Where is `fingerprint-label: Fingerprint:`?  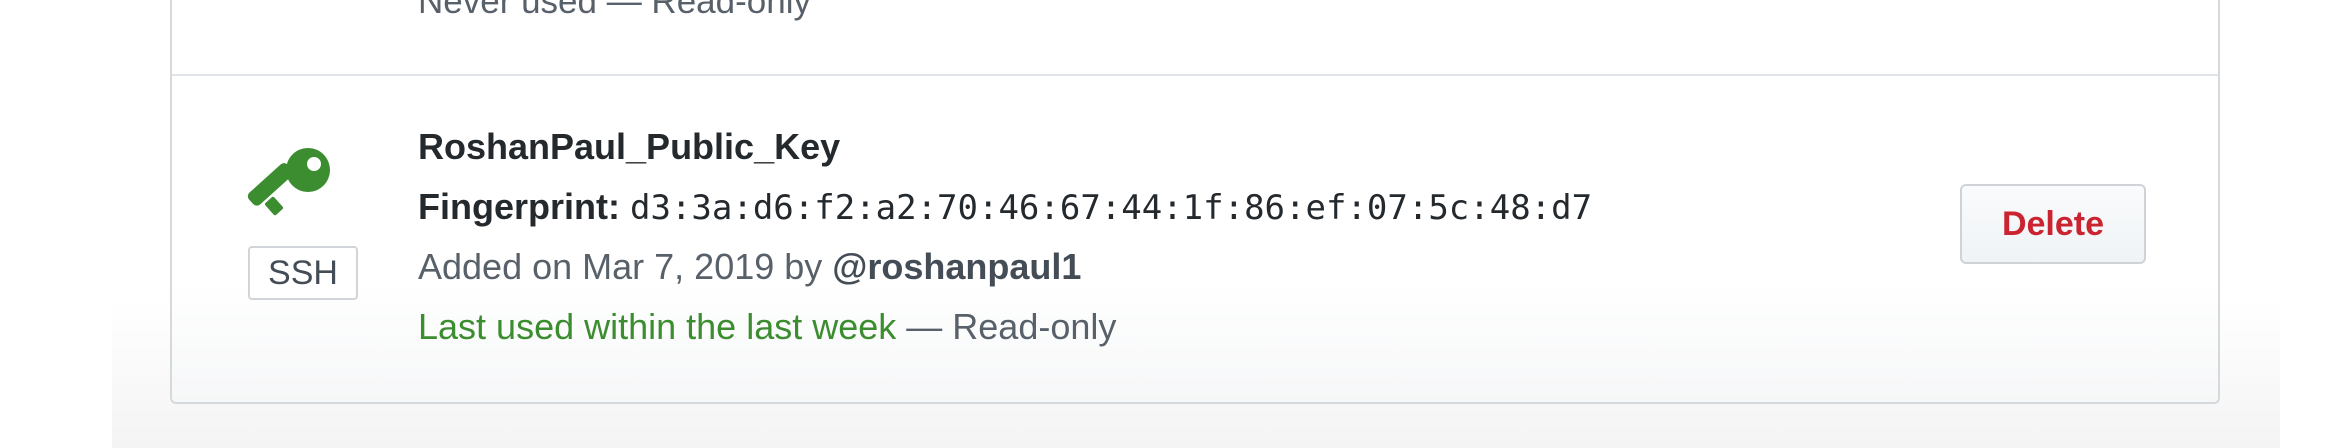 fingerprint-label: Fingerprint: is located at coordinates (519, 206).